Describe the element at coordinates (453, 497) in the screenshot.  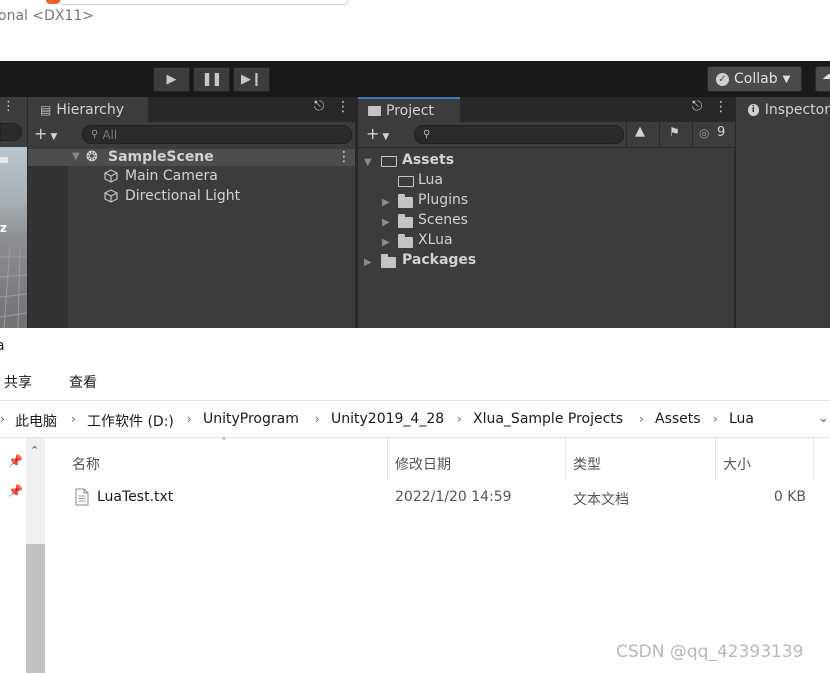
I see `file-modified: 2022/1/20 14:59` at that location.